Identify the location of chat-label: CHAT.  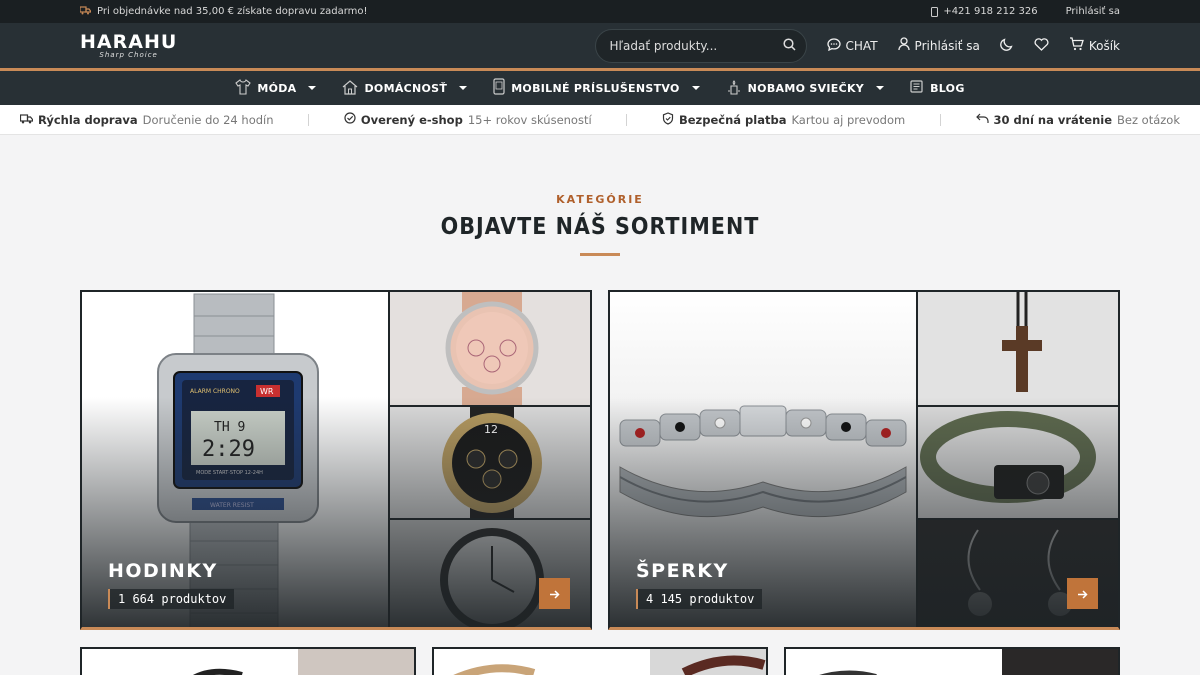
(861, 45).